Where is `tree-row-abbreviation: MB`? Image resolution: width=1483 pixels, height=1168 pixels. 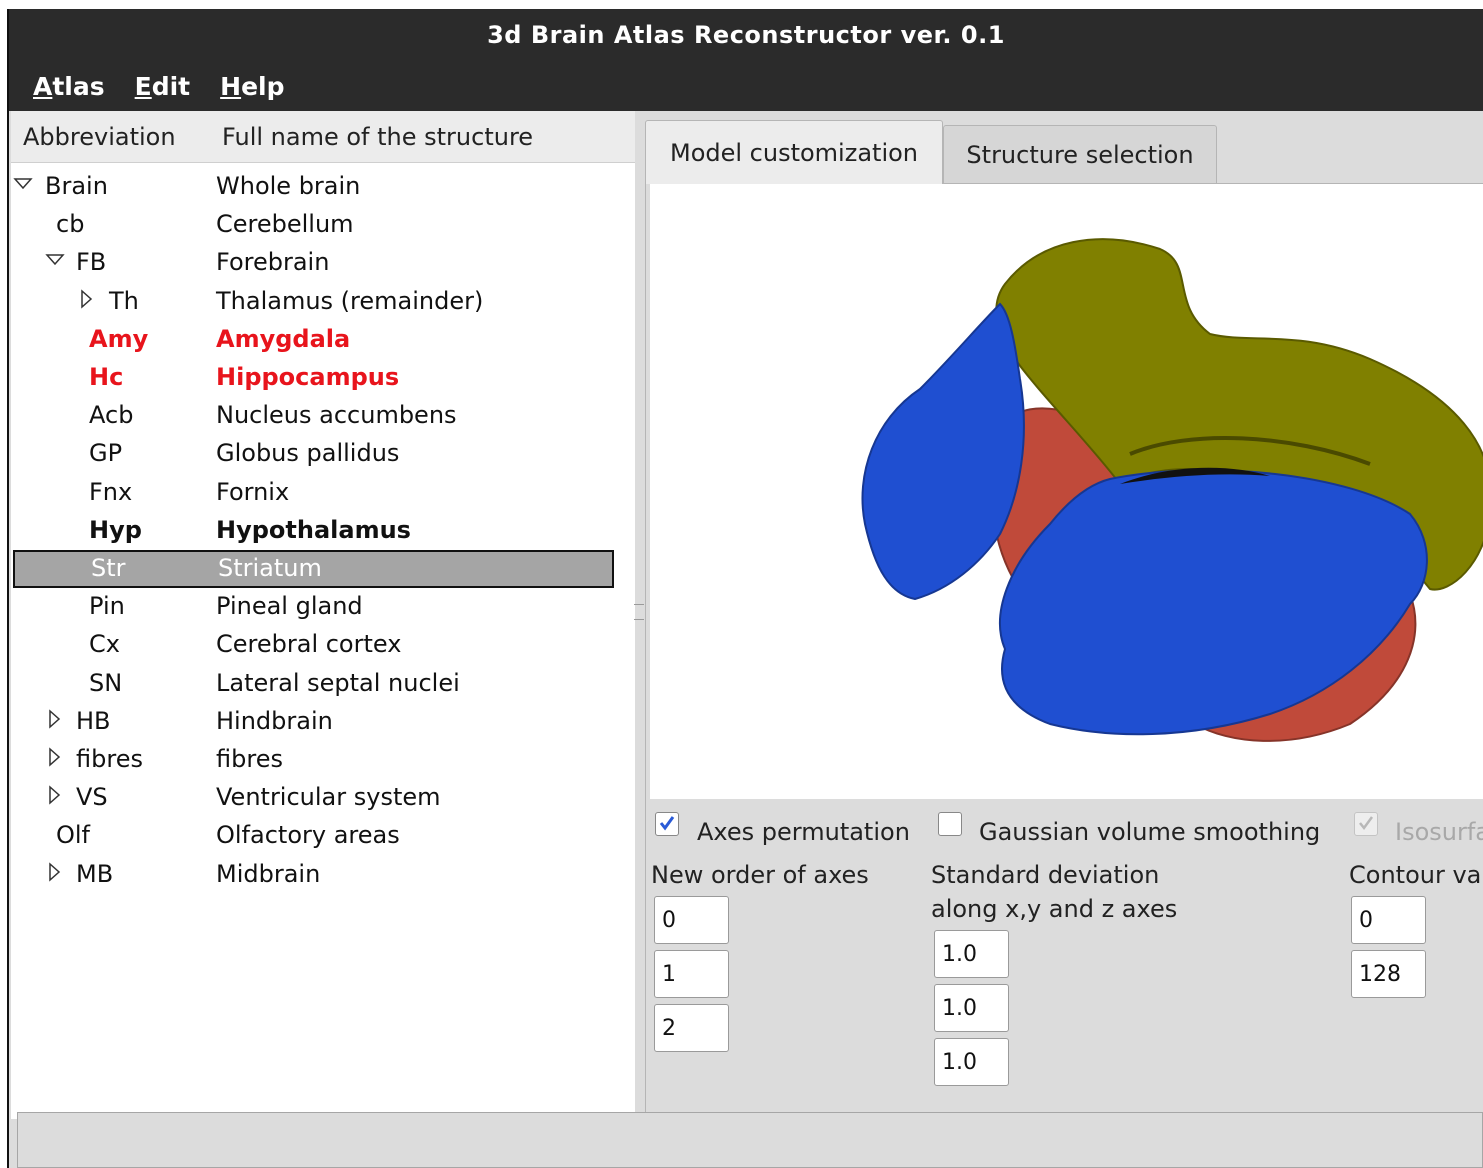 tree-row-abbreviation: MB is located at coordinates (95, 873).